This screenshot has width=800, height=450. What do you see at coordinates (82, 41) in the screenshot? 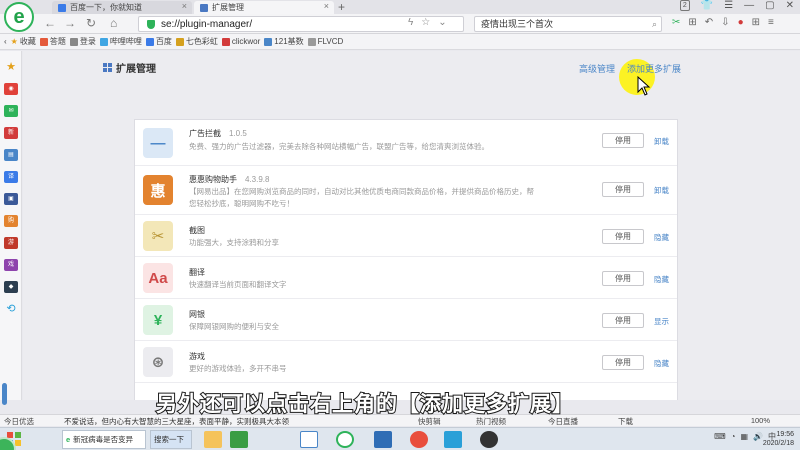
I see `bookmark-item: 登录` at bounding box center [82, 41].